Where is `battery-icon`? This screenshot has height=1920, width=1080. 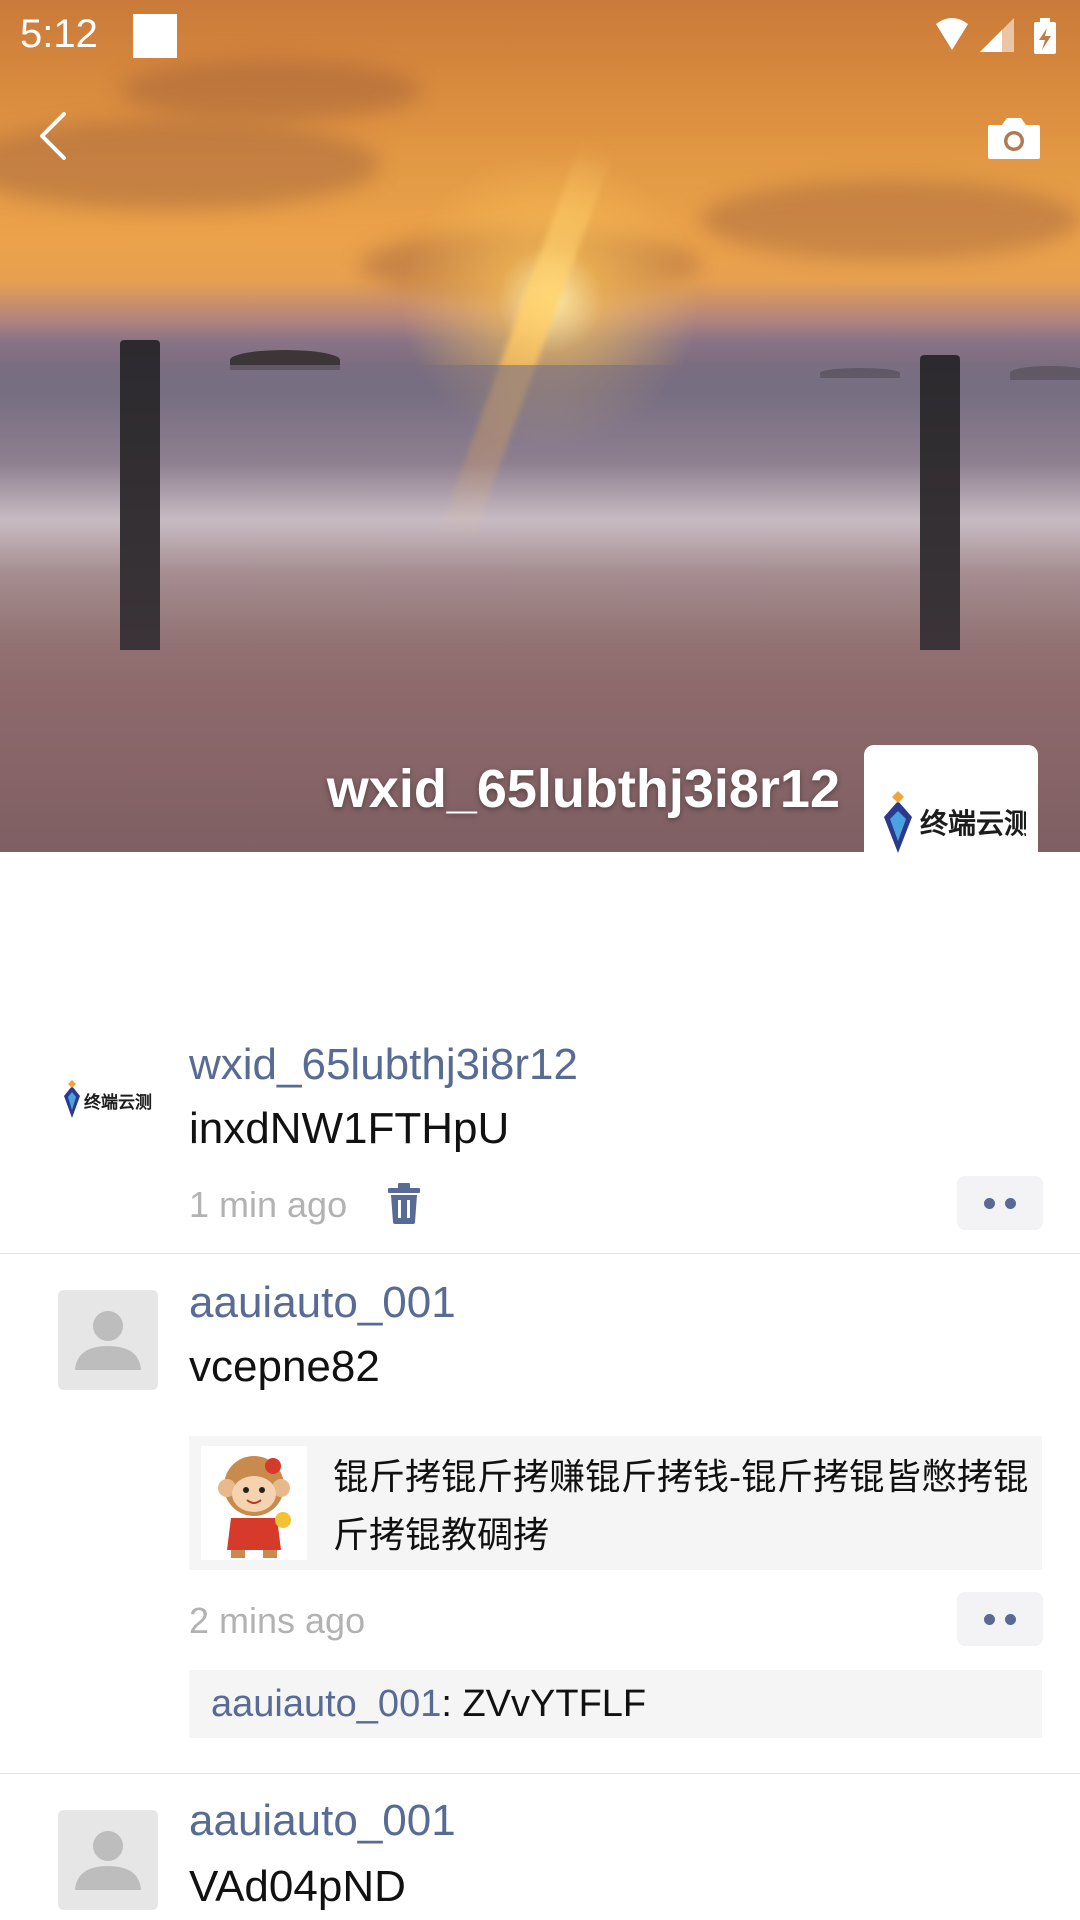 battery-icon is located at coordinates (1045, 36).